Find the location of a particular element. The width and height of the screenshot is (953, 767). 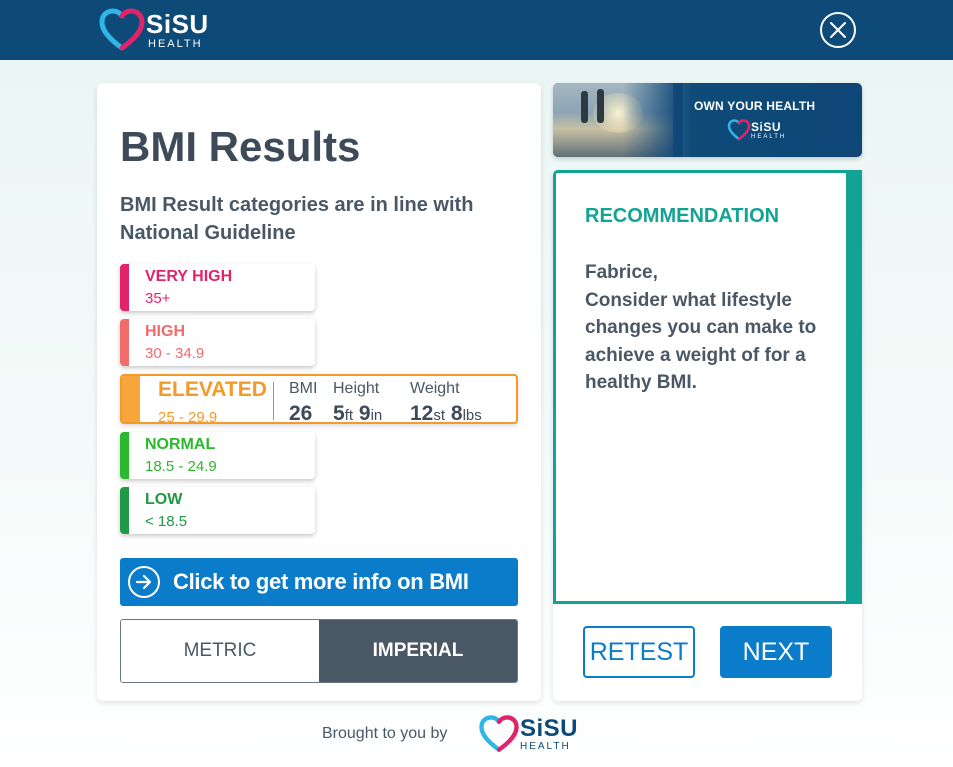

height-label: Height is located at coordinates (356, 388).